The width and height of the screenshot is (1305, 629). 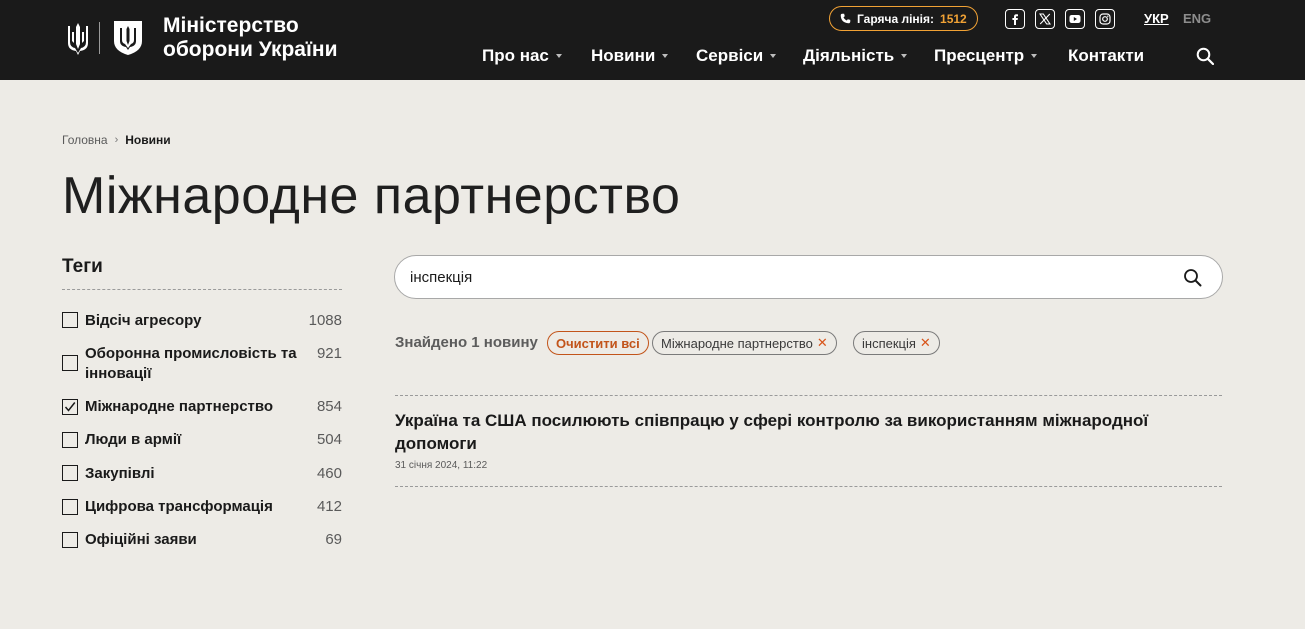 I want to click on tag-label: Офіційні заяви, so click(x=141, y=539).